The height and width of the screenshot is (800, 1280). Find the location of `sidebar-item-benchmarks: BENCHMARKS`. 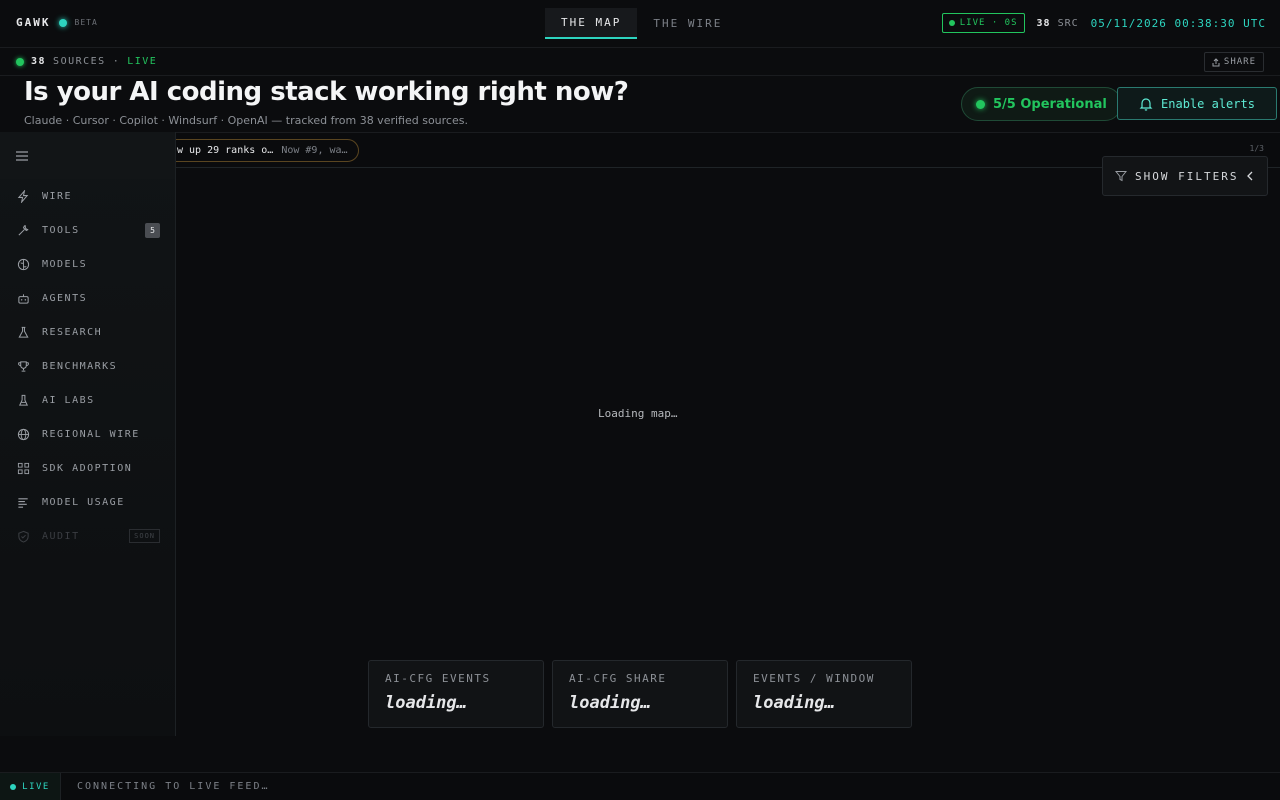

sidebar-item-benchmarks: BENCHMARKS is located at coordinates (87, 366).